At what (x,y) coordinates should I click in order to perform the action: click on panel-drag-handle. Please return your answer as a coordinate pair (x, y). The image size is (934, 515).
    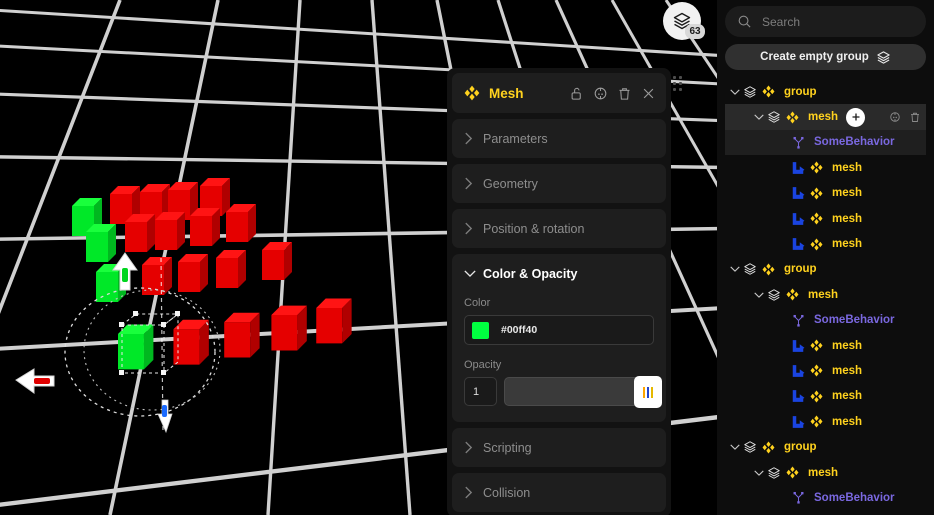
    Looking at the image, I should click on (679, 86).